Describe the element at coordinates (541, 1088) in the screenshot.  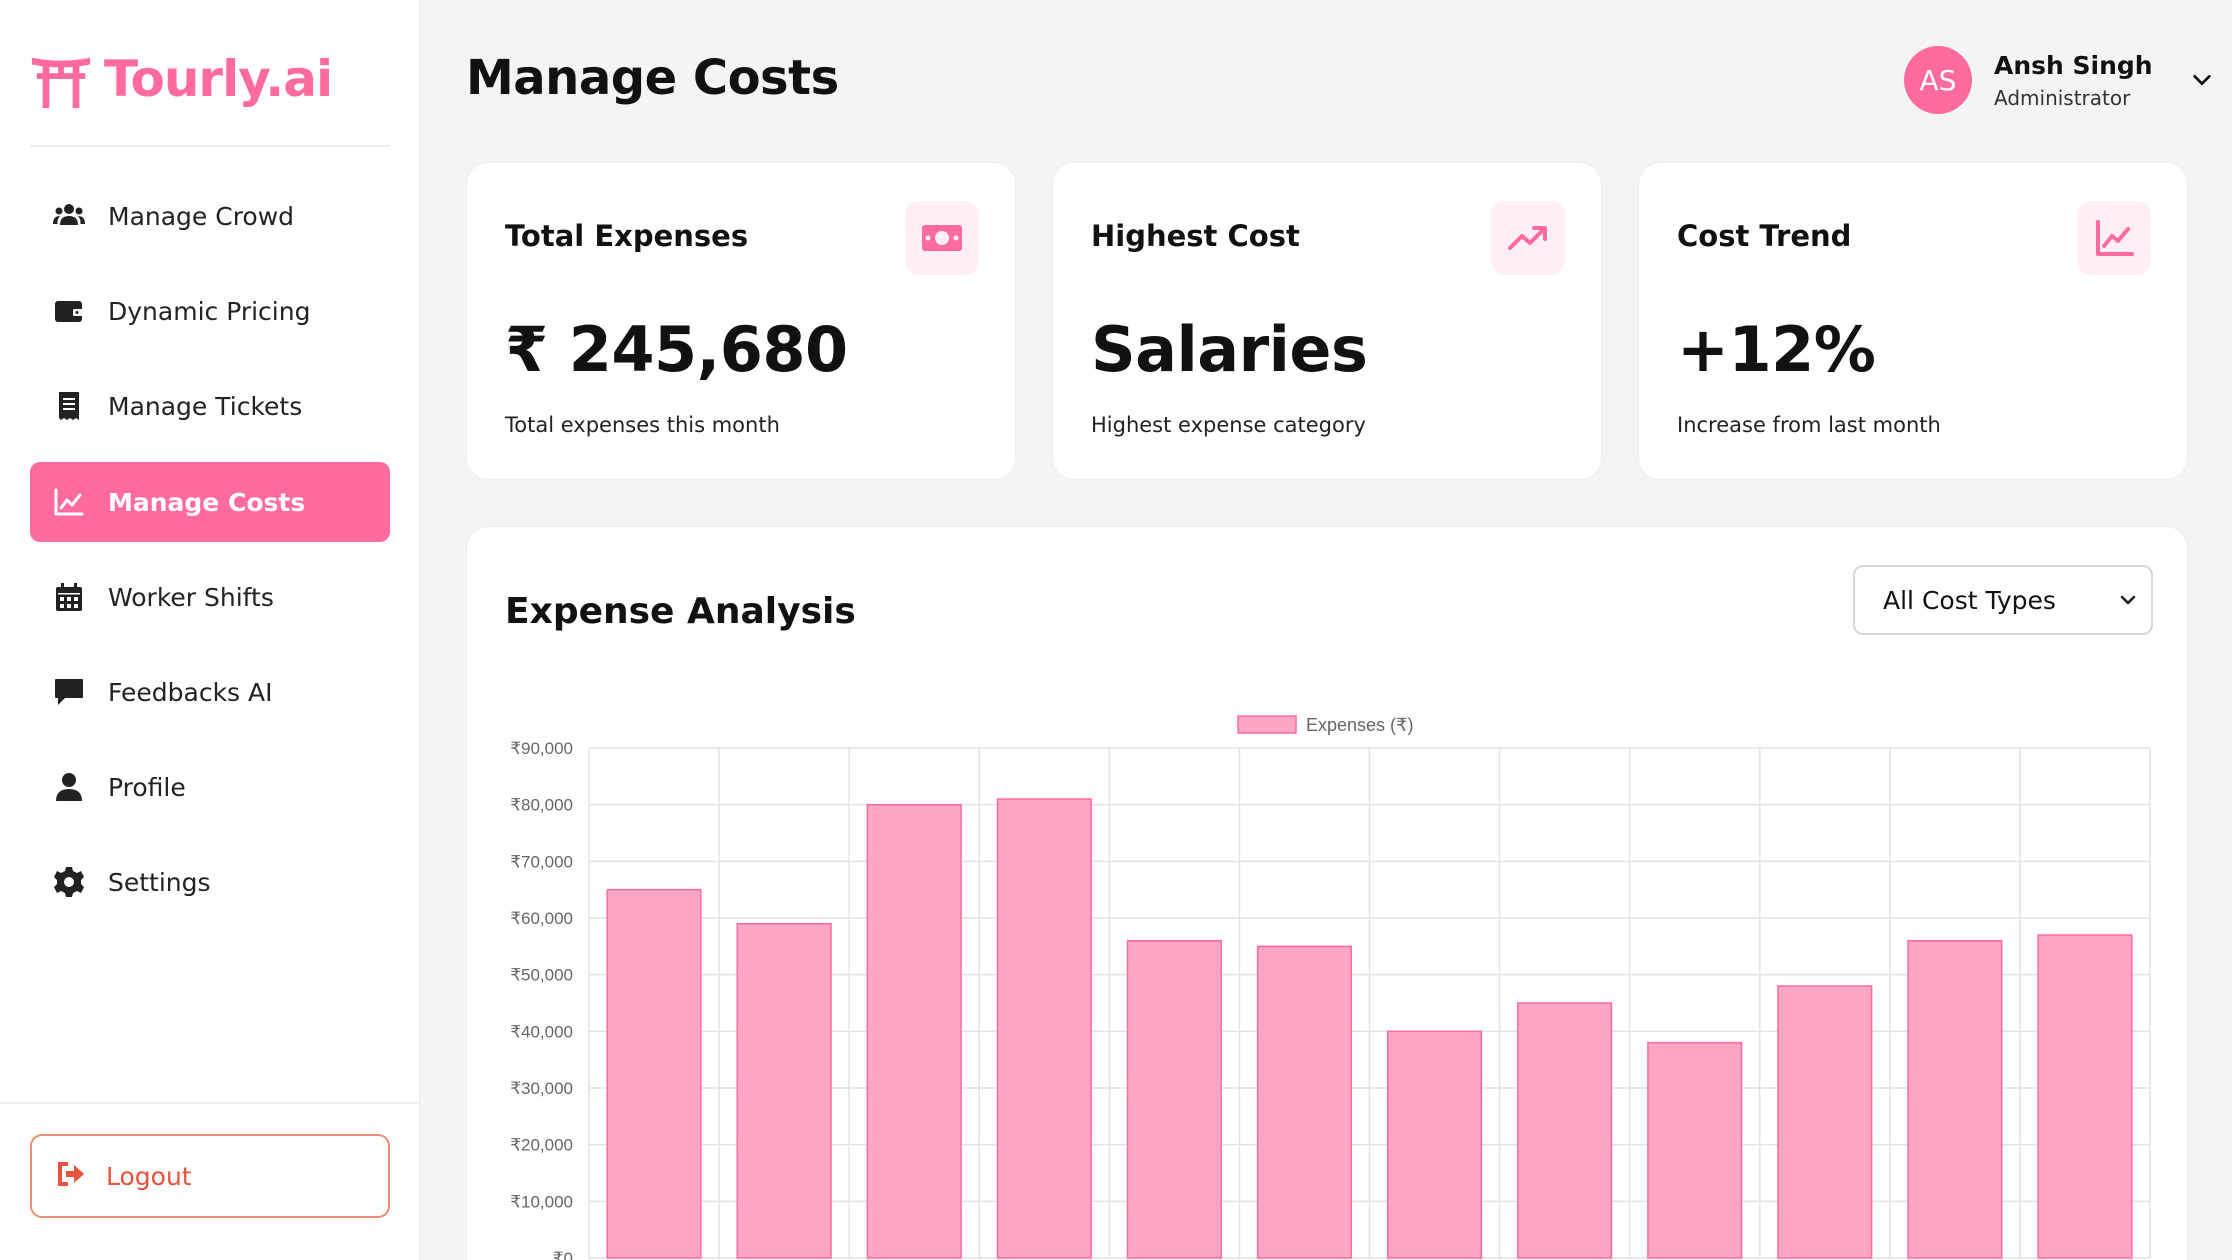
I see `y-tick-label: ₹30,000` at that location.